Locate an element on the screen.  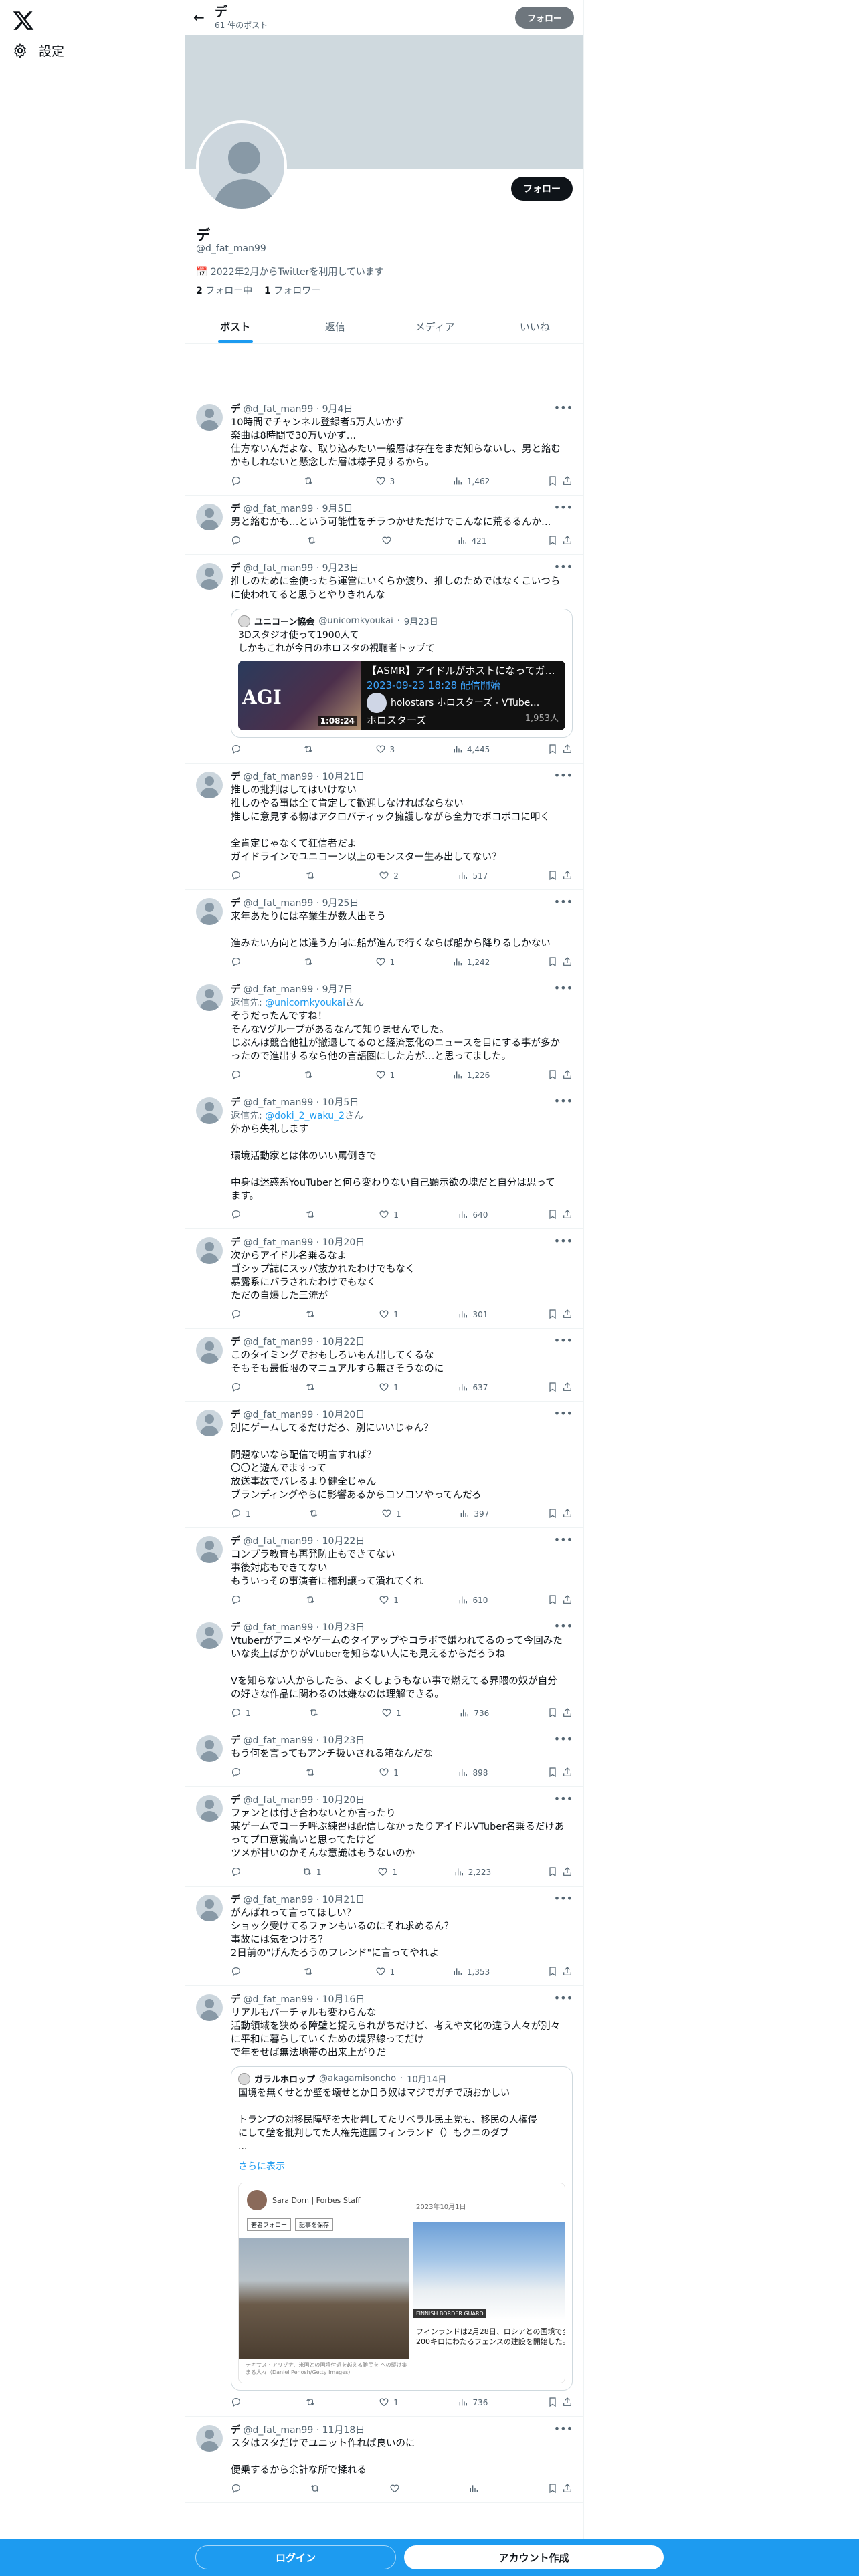
tweet-date: 11月18日 is located at coordinates (344, 2430).